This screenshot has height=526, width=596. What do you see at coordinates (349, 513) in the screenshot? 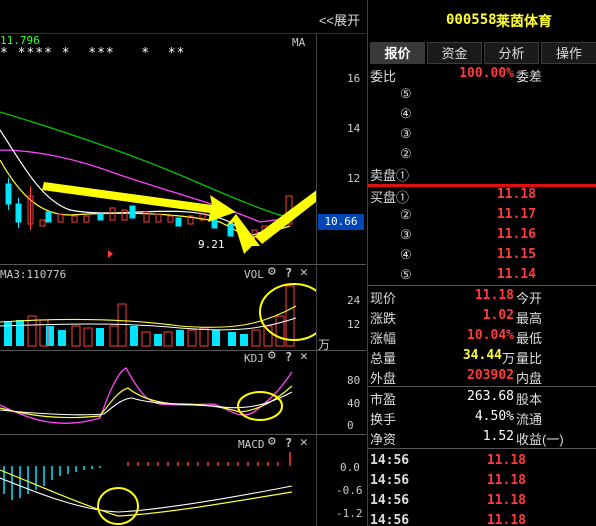
I see `macd-axis-tick: -1.2` at bounding box center [349, 513].